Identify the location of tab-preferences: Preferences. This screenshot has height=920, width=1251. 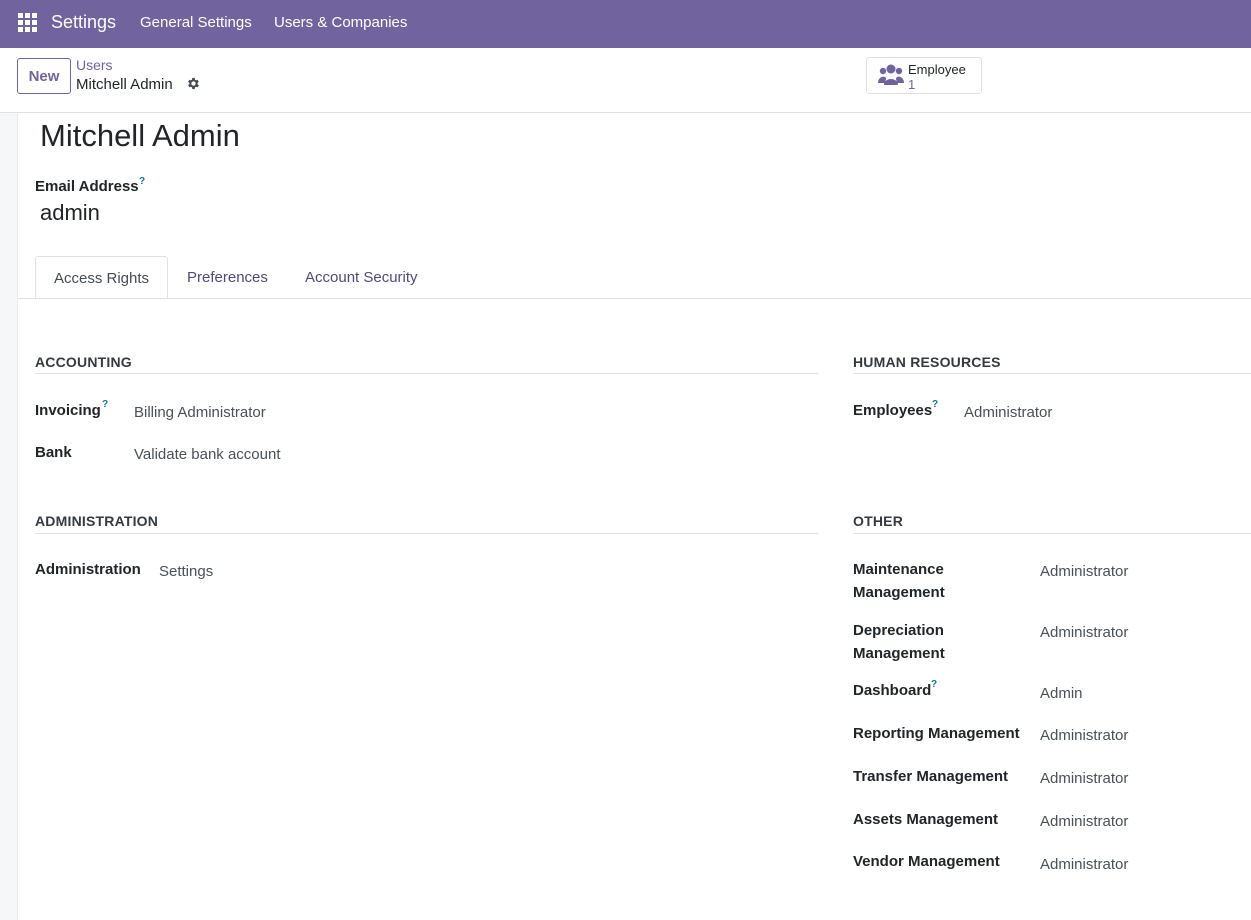
(227, 277).